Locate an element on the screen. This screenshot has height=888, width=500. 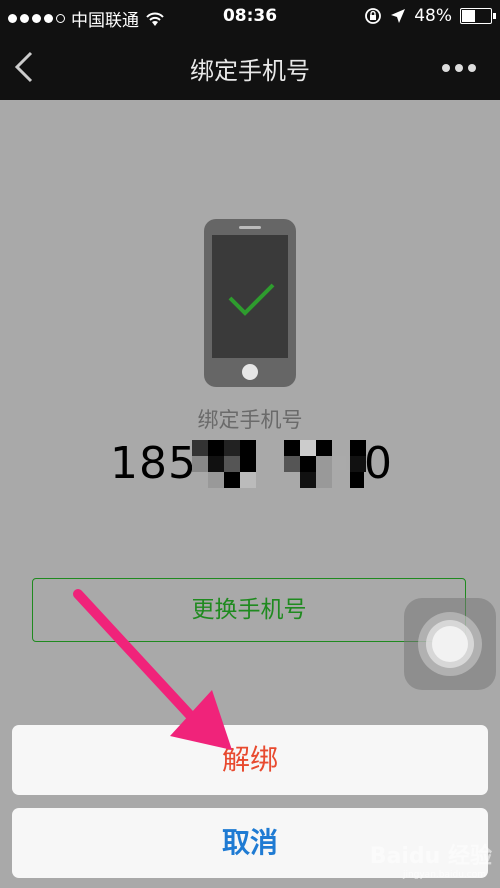
phone-number-prefix: 185 is located at coordinates (153, 463).